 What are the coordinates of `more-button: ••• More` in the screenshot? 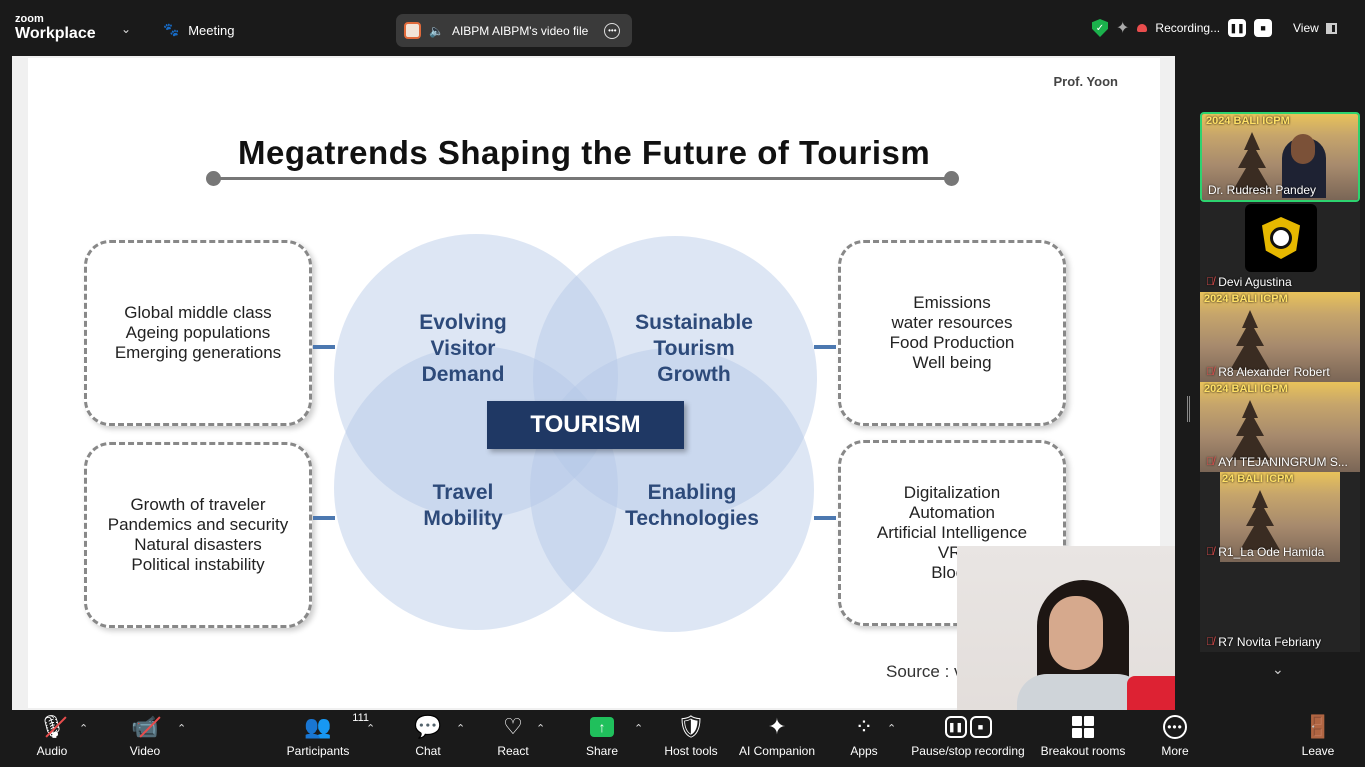 It's located at (1175, 738).